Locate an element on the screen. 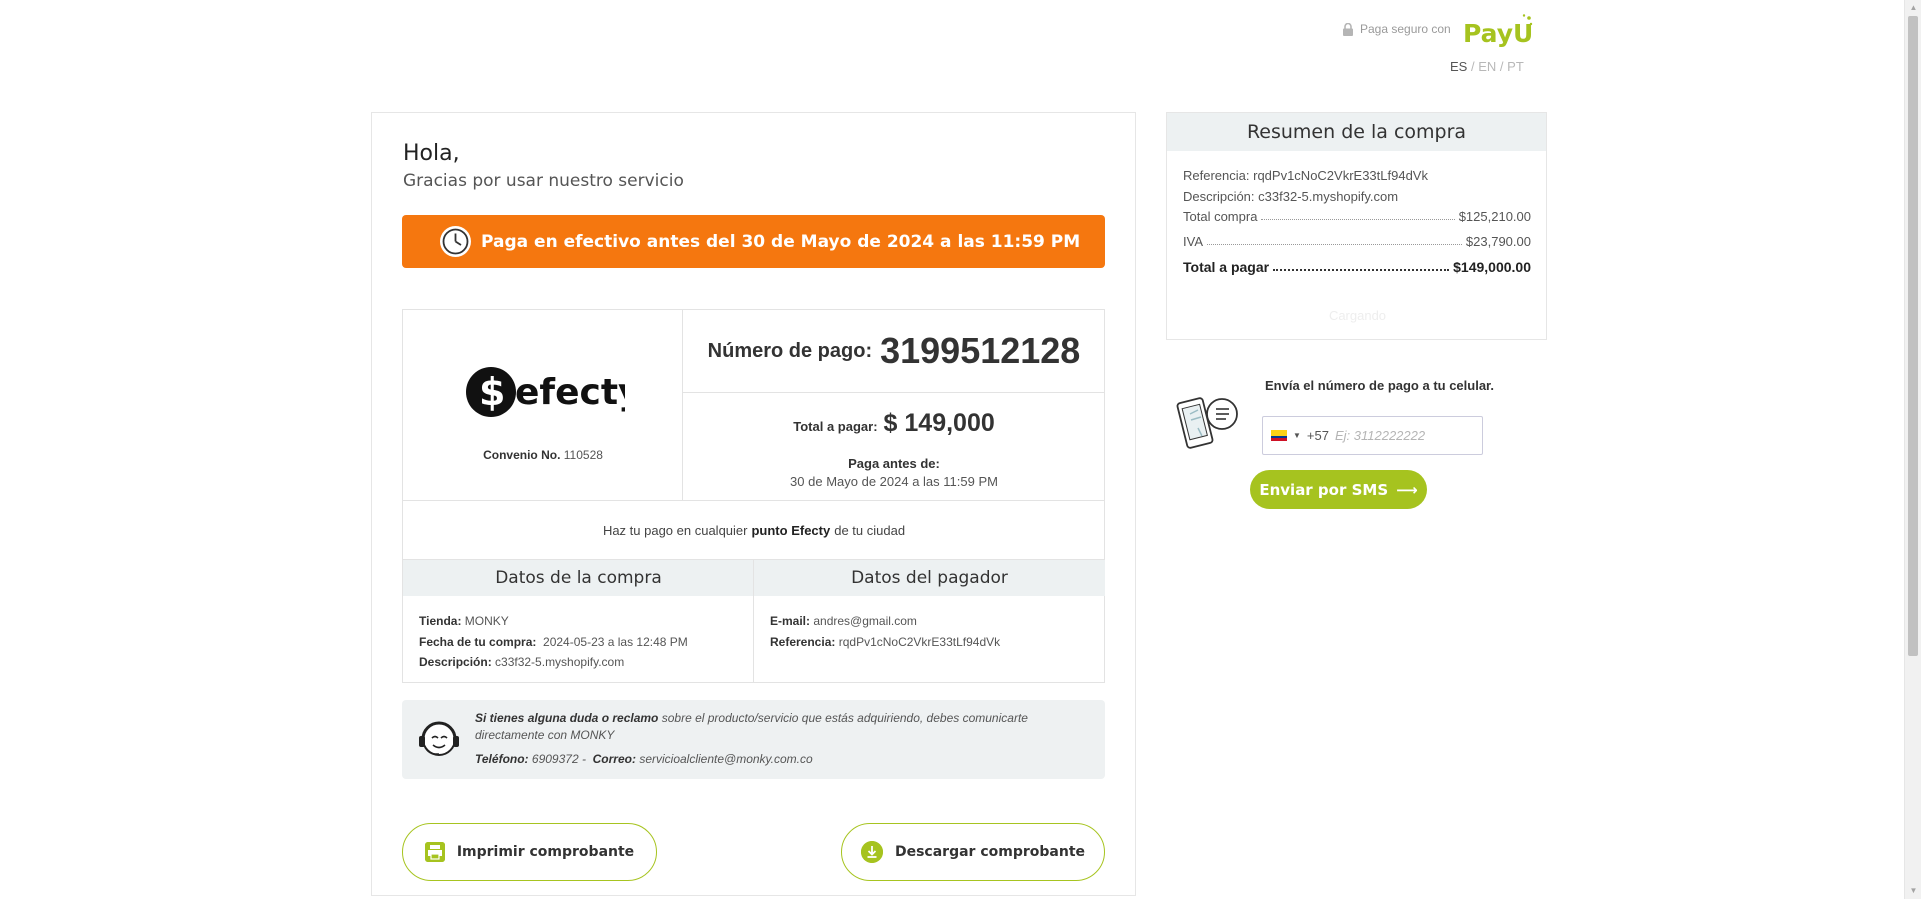 This screenshot has height=899, width=1921. description-value: c33f32-5.myshopify.com is located at coordinates (560, 662).